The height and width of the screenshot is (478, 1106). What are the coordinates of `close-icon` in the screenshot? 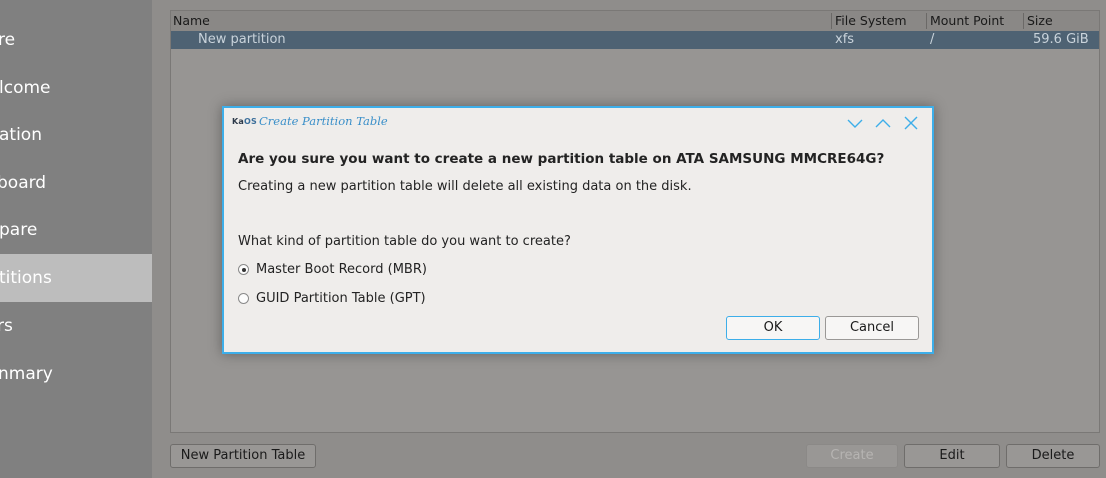 It's located at (911, 123).